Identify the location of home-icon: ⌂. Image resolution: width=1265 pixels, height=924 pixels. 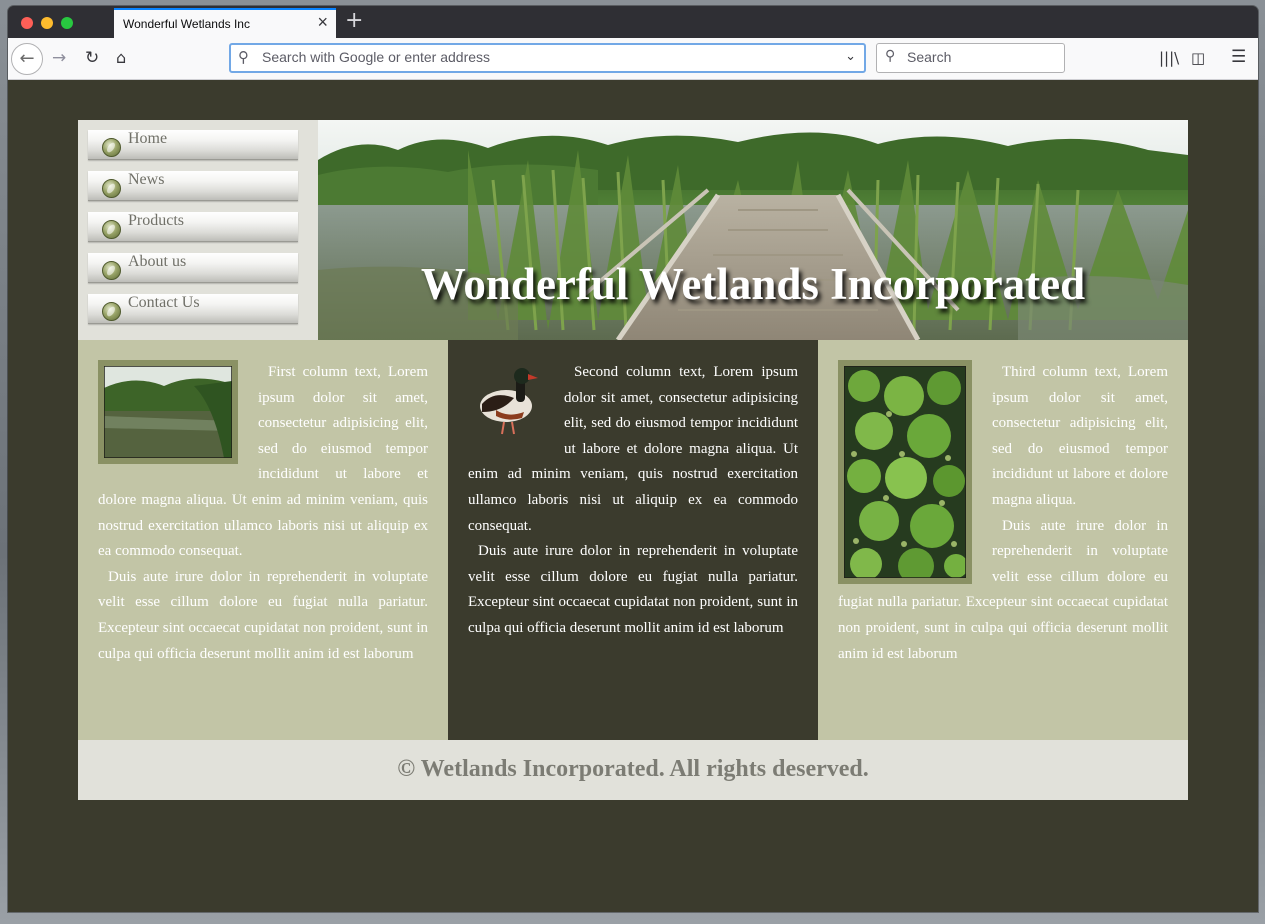
(121, 57).